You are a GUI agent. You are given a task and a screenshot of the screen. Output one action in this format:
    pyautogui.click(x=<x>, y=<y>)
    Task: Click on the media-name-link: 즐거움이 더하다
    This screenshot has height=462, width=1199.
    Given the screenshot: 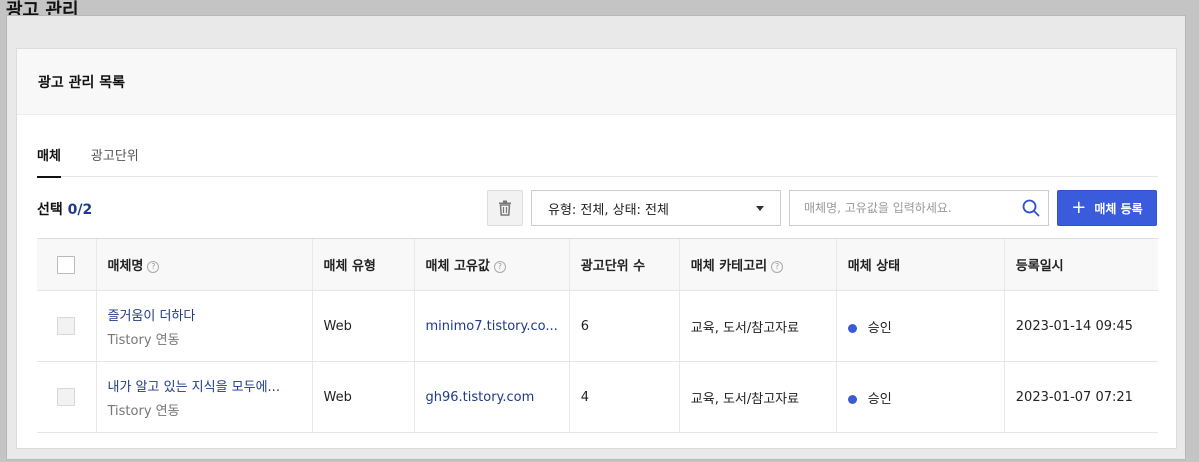 What is the action you would take?
    pyautogui.click(x=204, y=314)
    